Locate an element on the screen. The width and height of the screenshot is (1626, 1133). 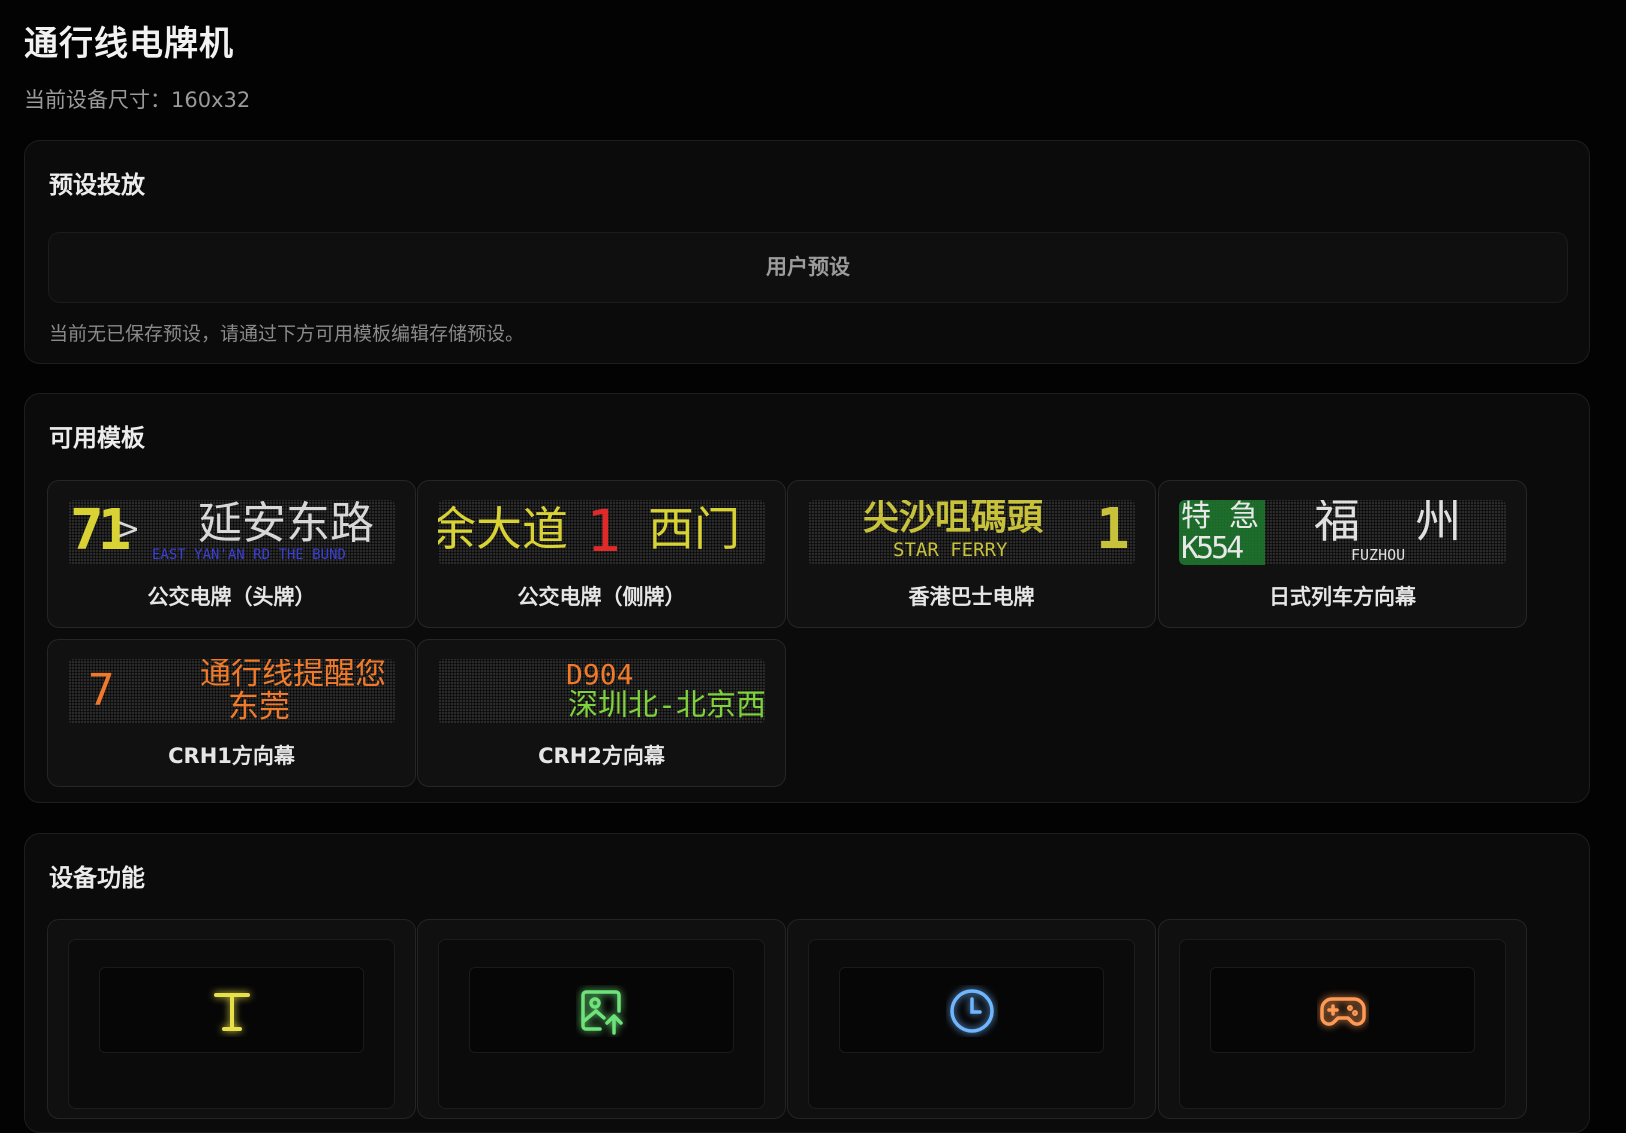
led-arrow: > is located at coordinates (128, 529).